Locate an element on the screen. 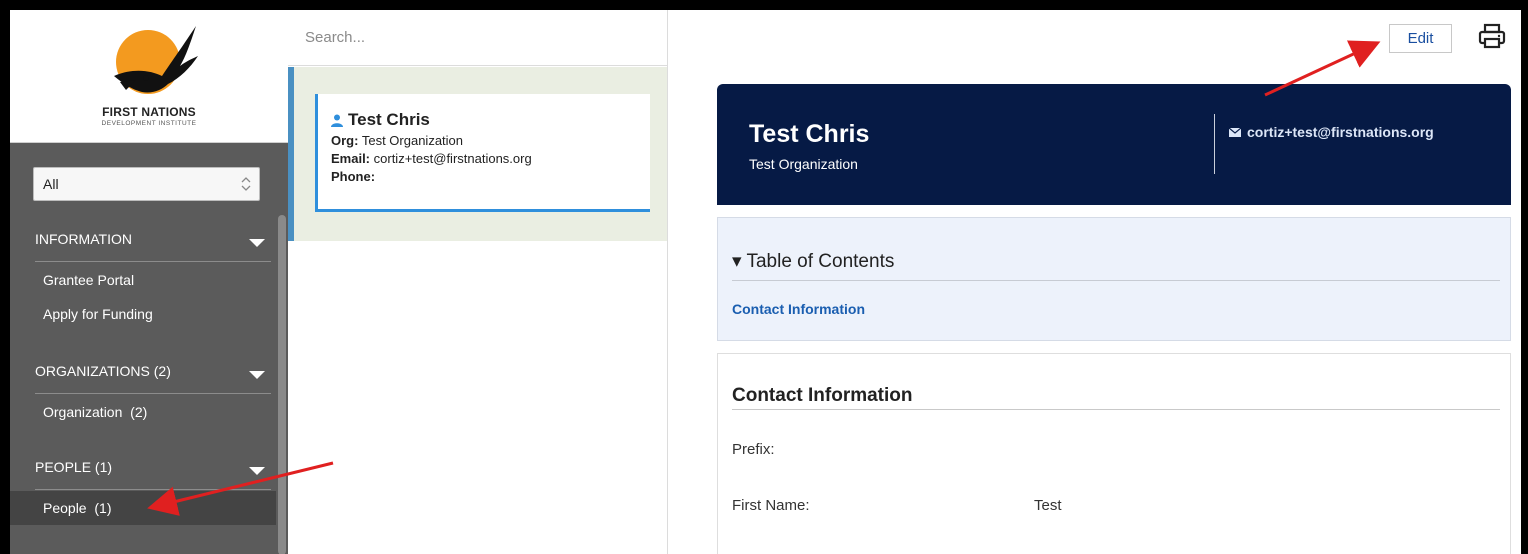  profile-email-link: cortiz+test@firstnations.org is located at coordinates (1331, 132).